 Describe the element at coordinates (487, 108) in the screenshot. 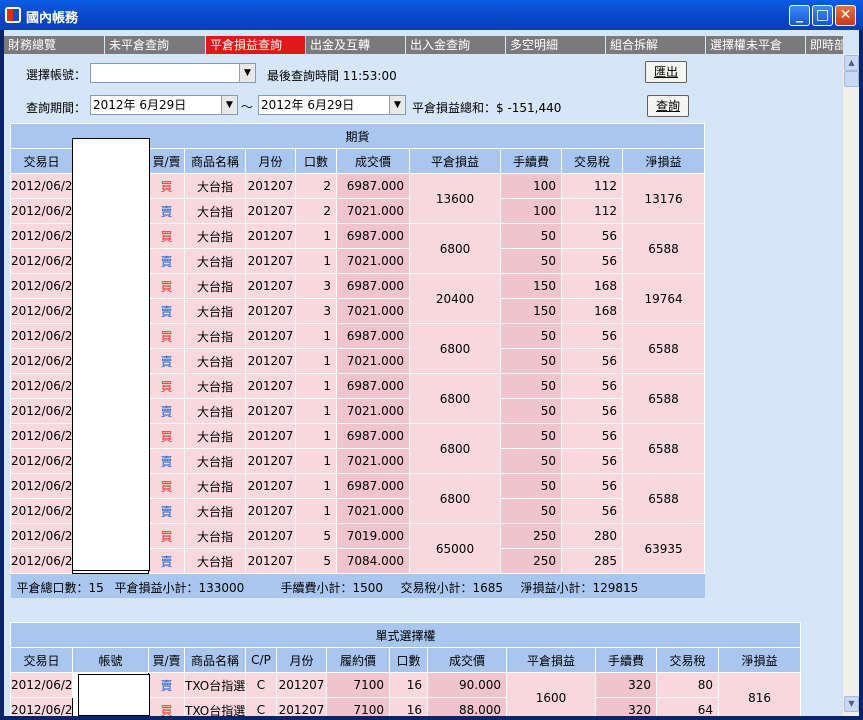

I see `total-pnl: 平倉損益總和：$ -151,440` at that location.